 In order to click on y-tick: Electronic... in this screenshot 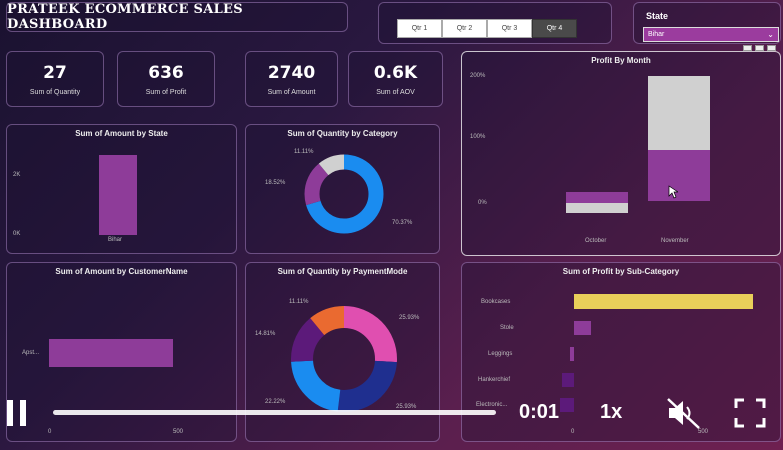, I will do `click(492, 405)`.